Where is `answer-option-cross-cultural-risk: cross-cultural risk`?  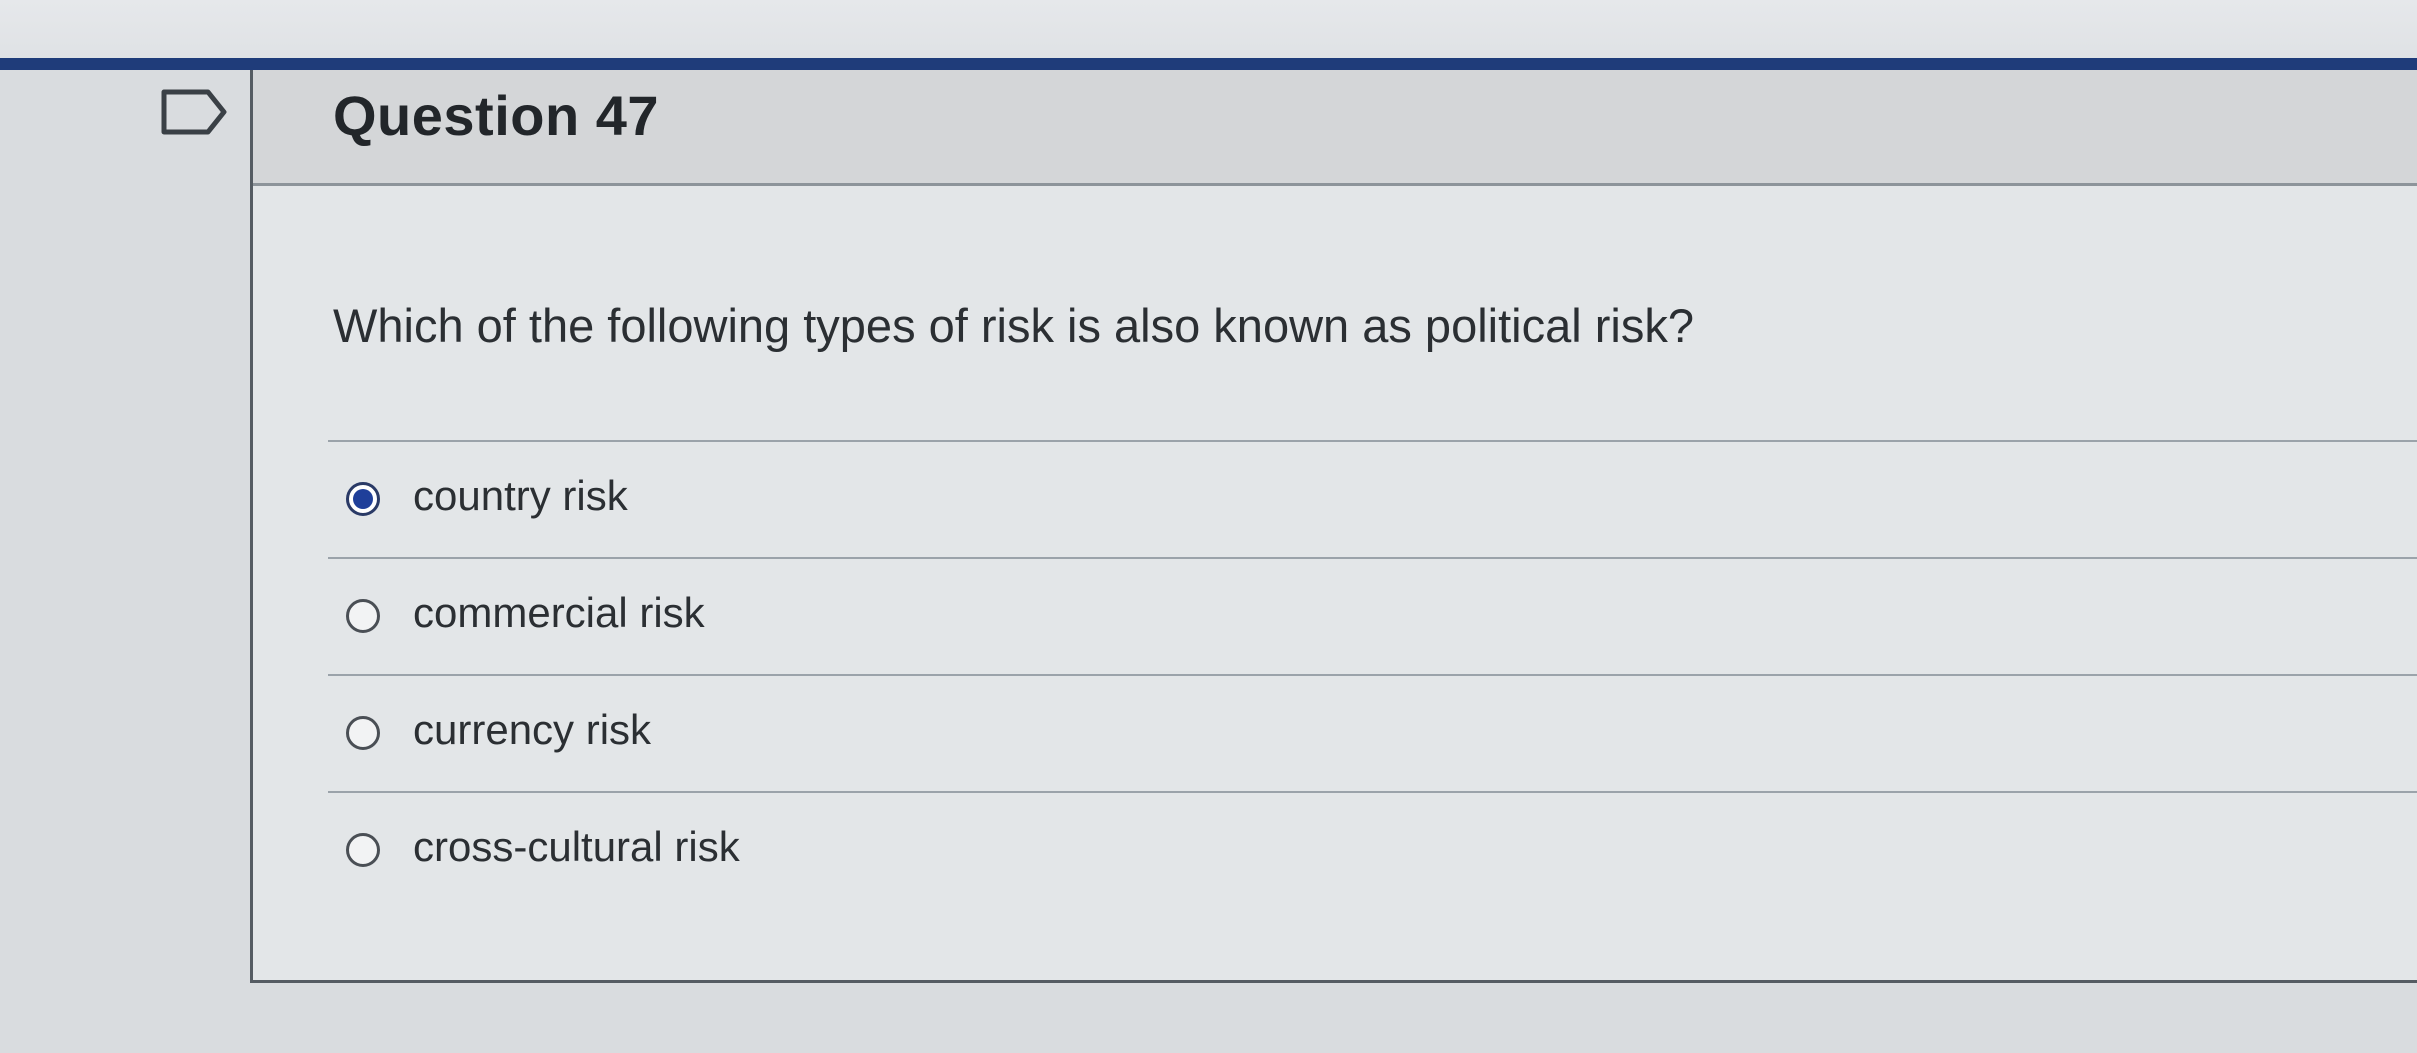
answer-option-cross-cultural-risk: cross-cultural risk is located at coordinates (1372, 850).